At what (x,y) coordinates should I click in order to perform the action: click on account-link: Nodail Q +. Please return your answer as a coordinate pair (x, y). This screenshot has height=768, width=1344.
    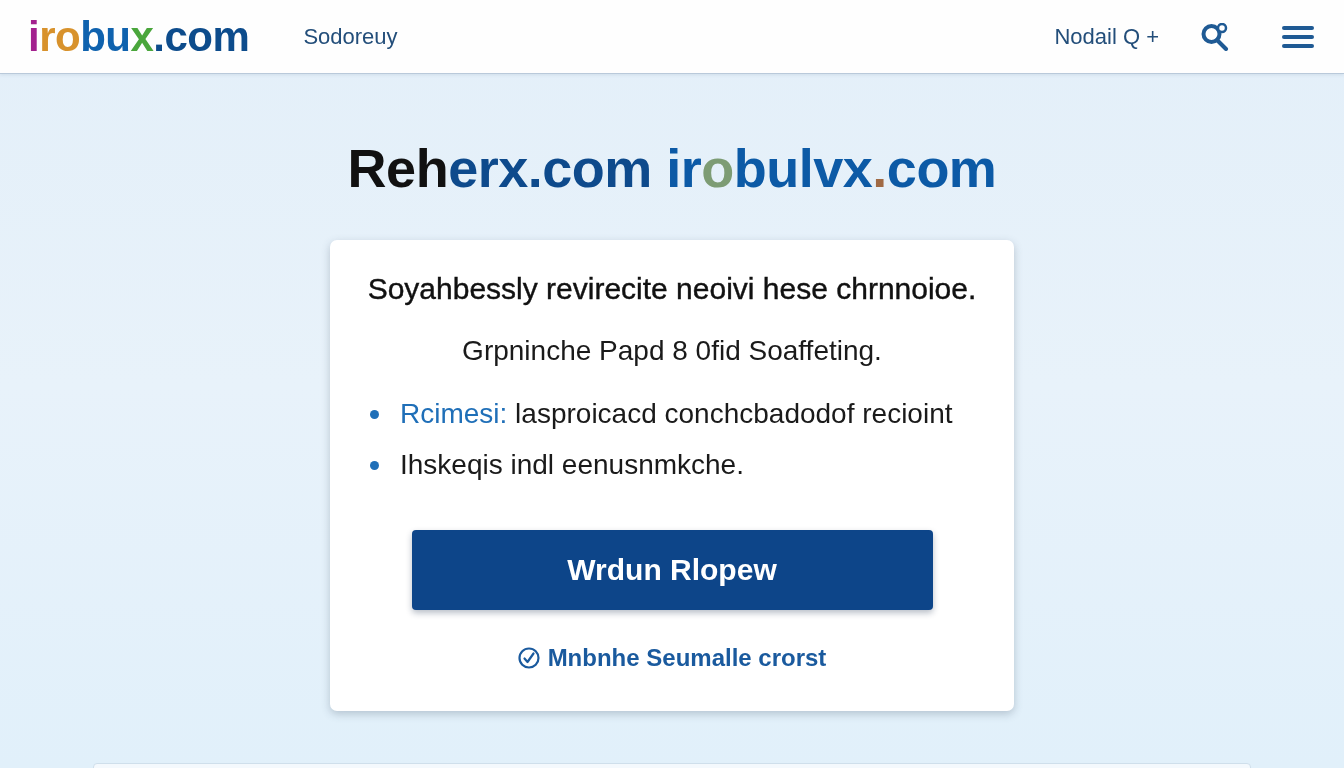
    Looking at the image, I should click on (1106, 36).